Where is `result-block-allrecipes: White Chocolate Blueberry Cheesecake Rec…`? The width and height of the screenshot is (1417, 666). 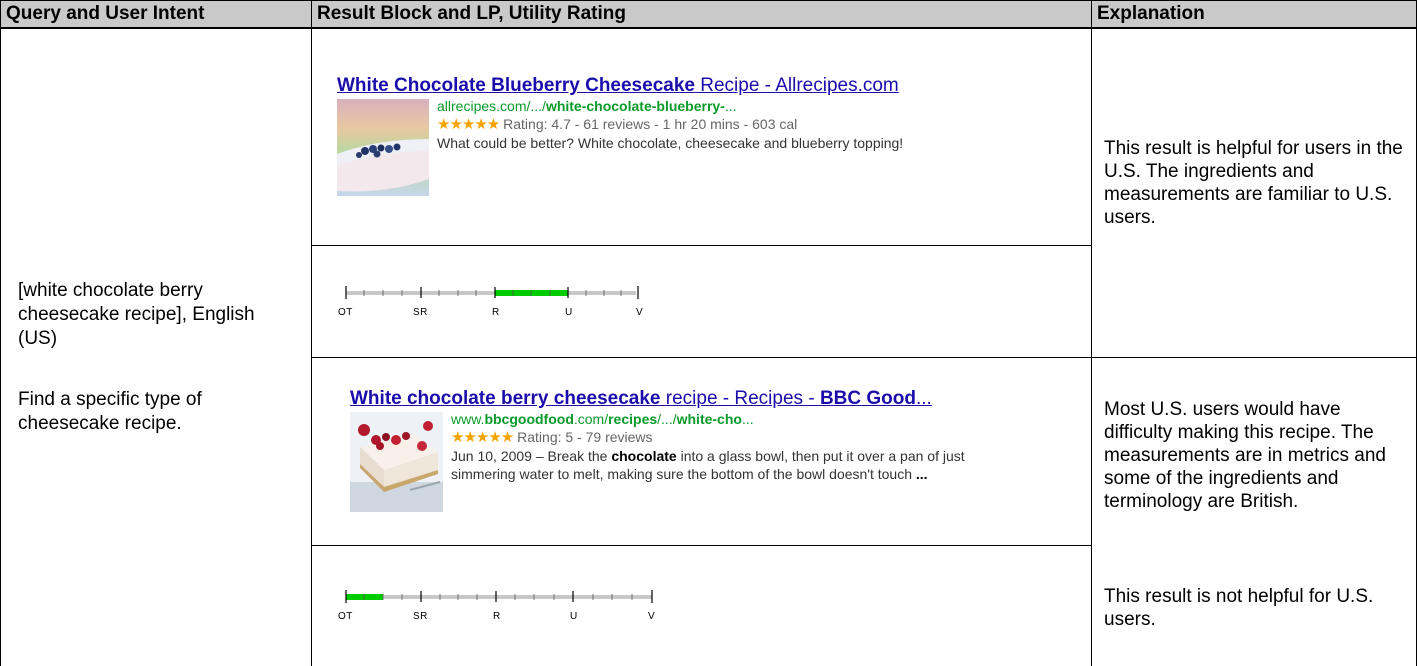
result-block-allrecipes: White Chocolate Blueberry Cheesecake Rec… is located at coordinates (697, 135).